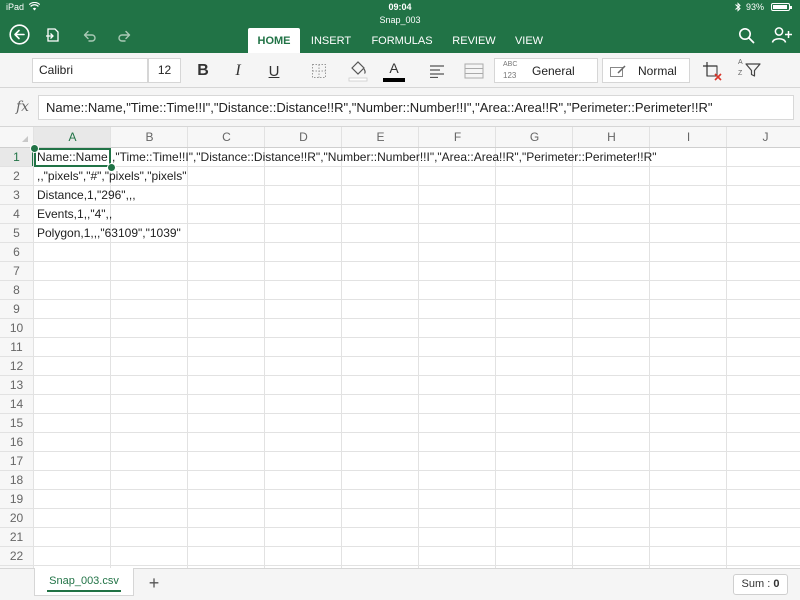 This screenshot has width=800, height=600. I want to click on battery-icon, so click(781, 7).